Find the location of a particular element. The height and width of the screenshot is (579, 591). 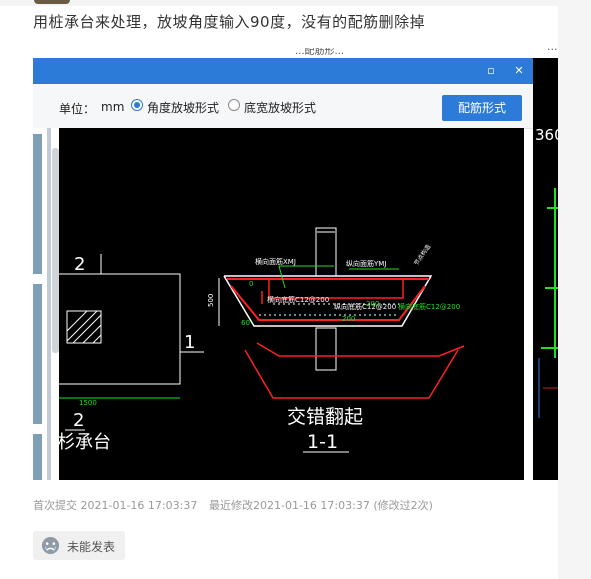

right-margin is located at coordinates (574, 289).